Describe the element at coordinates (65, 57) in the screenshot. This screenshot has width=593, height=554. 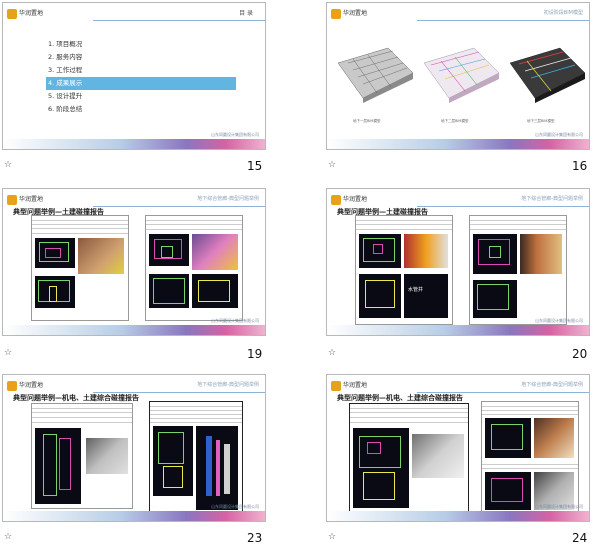
I see `toc-item: 2. 服务内容` at that location.